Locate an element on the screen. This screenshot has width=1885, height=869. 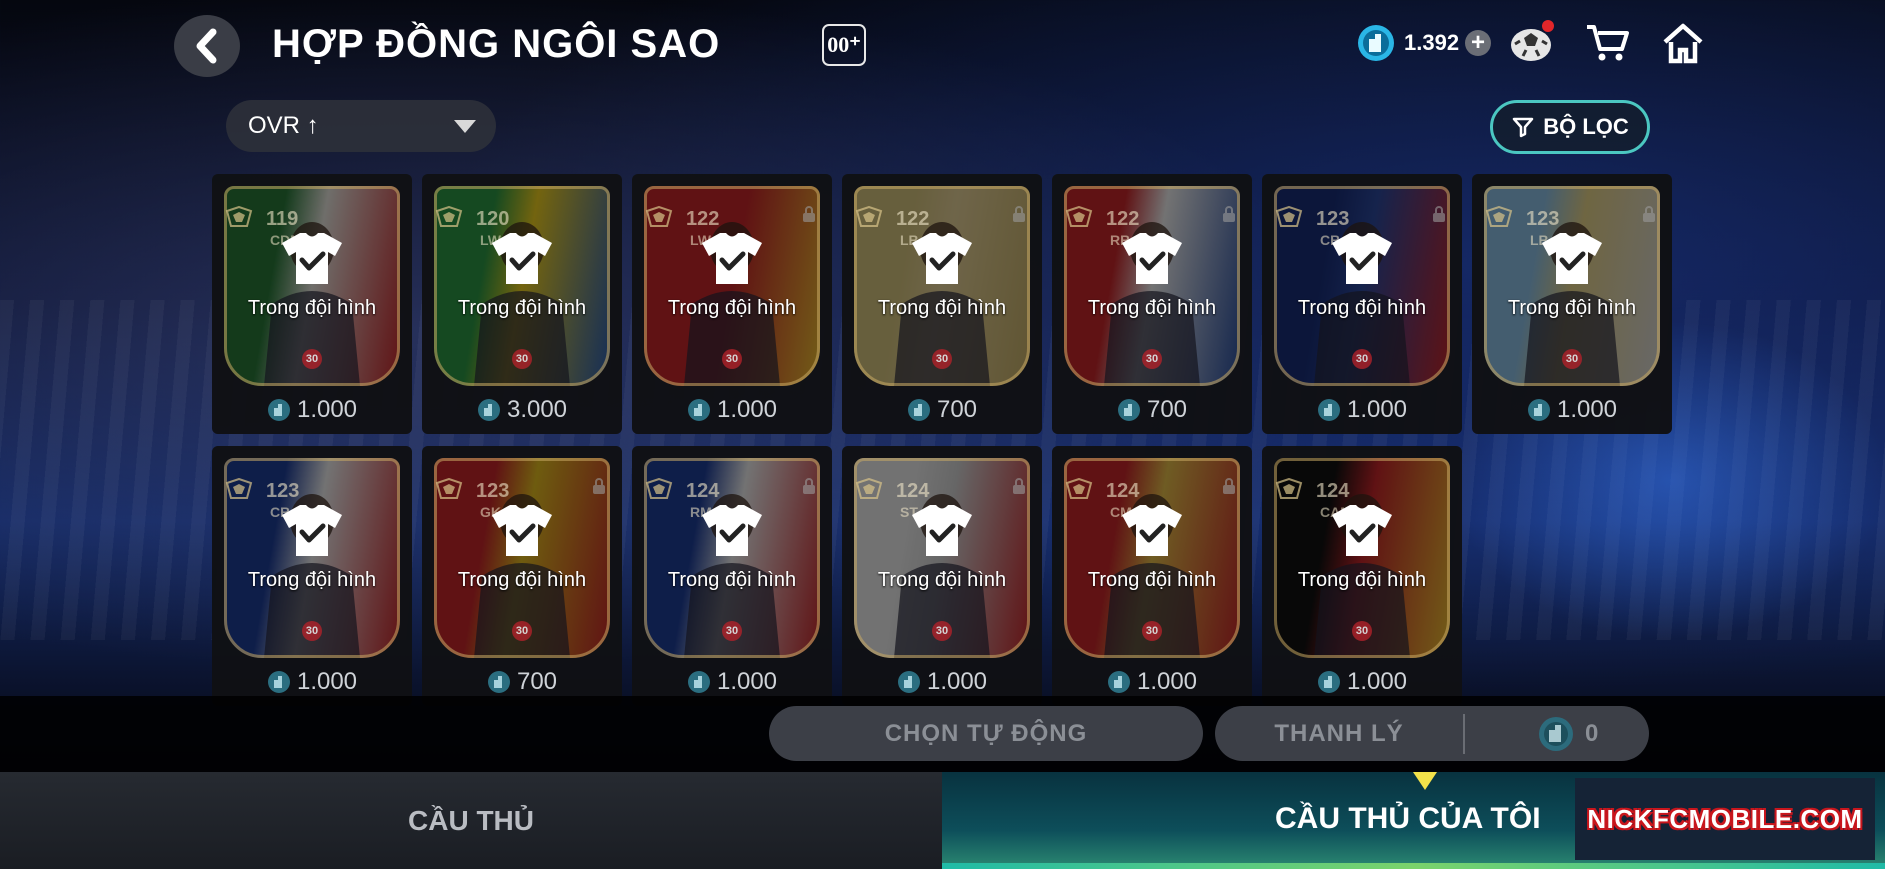
home-icon is located at coordinates (1683, 43).